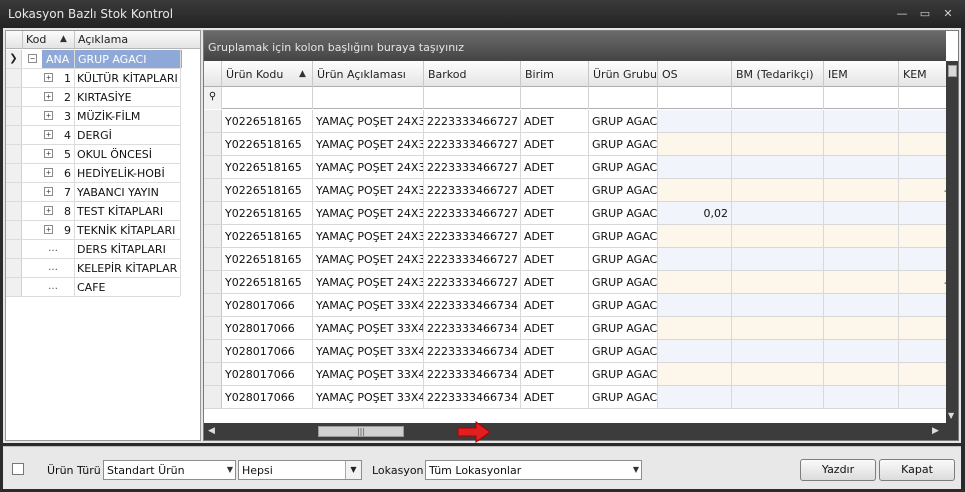 This screenshot has width=965, height=492. I want to click on filter-icon: ⚲, so click(213, 98).